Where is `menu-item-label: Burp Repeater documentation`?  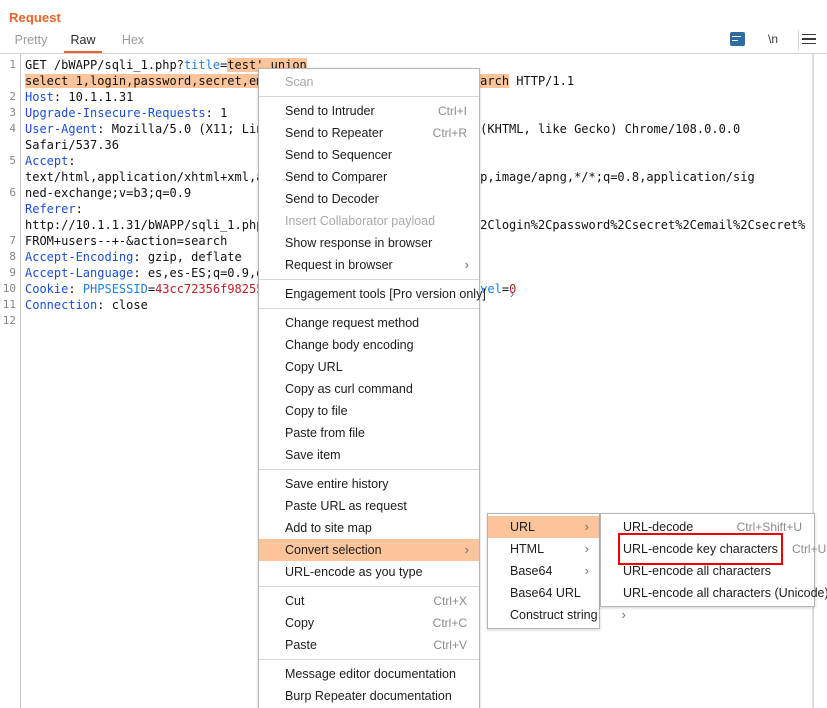
menu-item-label: Burp Repeater documentation is located at coordinates (368, 696).